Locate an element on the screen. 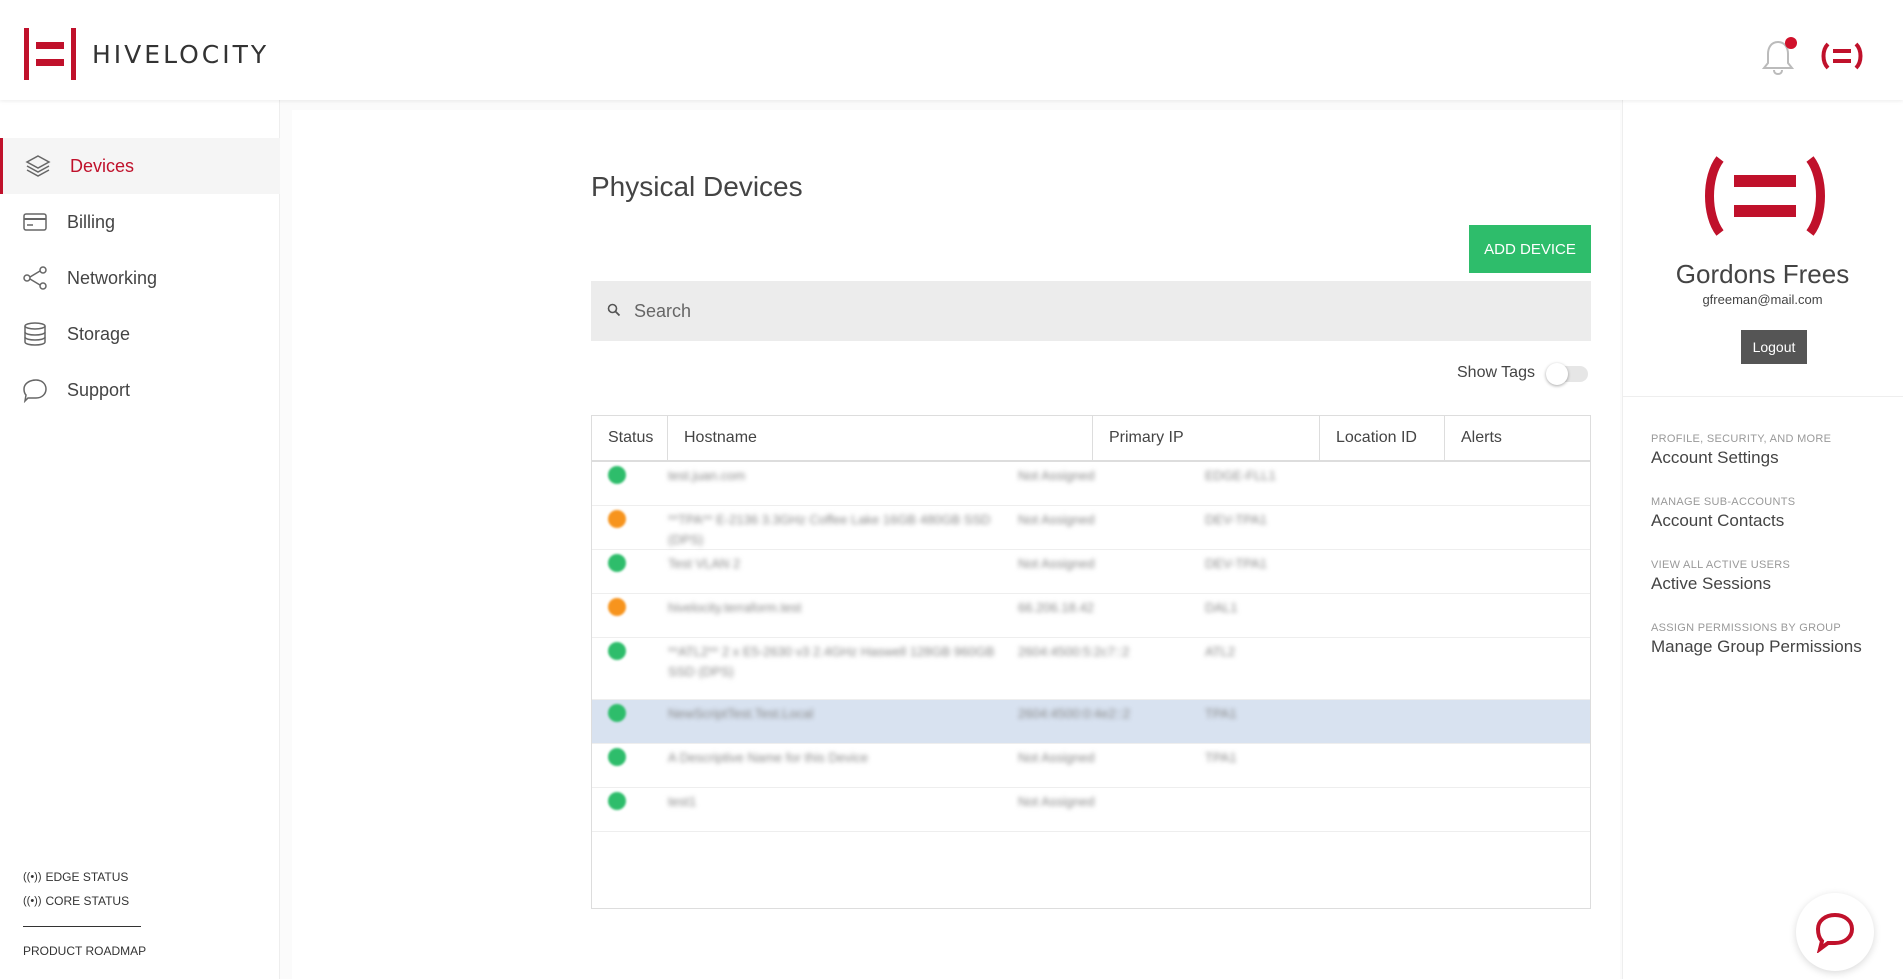  notification-badge is located at coordinates (1791, 43).